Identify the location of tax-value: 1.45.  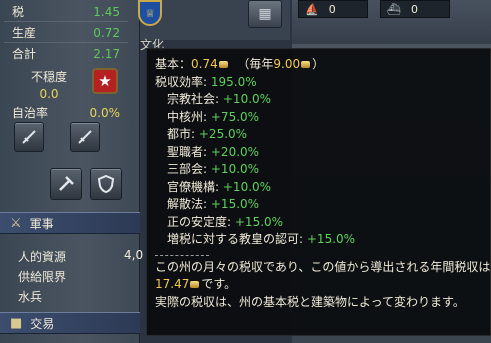
(106, 11).